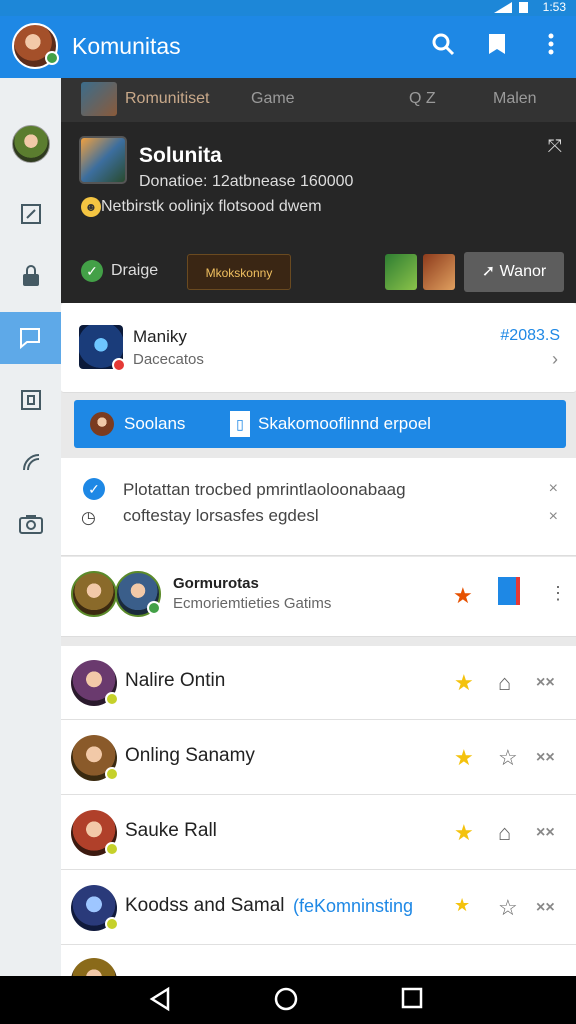 The width and height of the screenshot is (576, 1024). What do you see at coordinates (30, 214) in the screenshot?
I see `edit-icon` at bounding box center [30, 214].